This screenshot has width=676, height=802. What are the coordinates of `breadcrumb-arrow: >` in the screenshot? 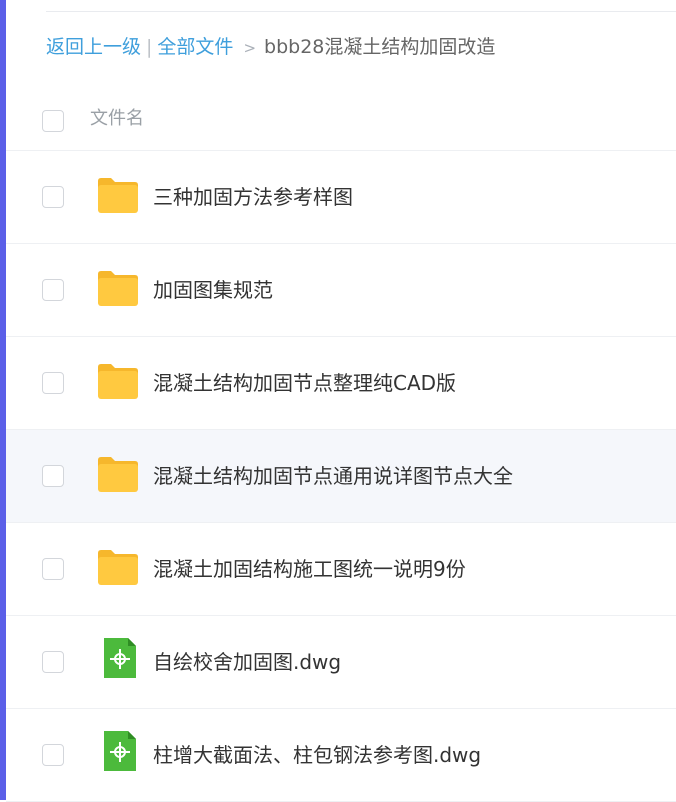 It's located at (250, 48).